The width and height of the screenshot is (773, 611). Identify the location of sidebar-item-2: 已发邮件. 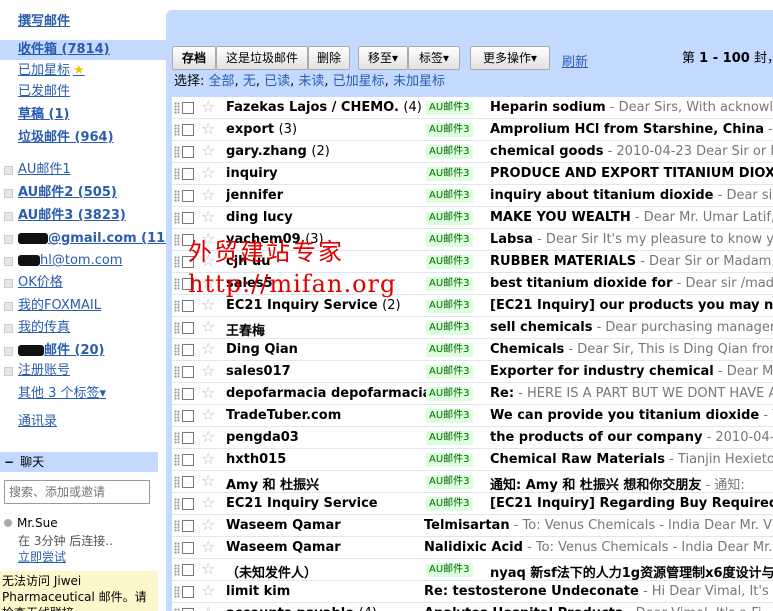
(83, 92).